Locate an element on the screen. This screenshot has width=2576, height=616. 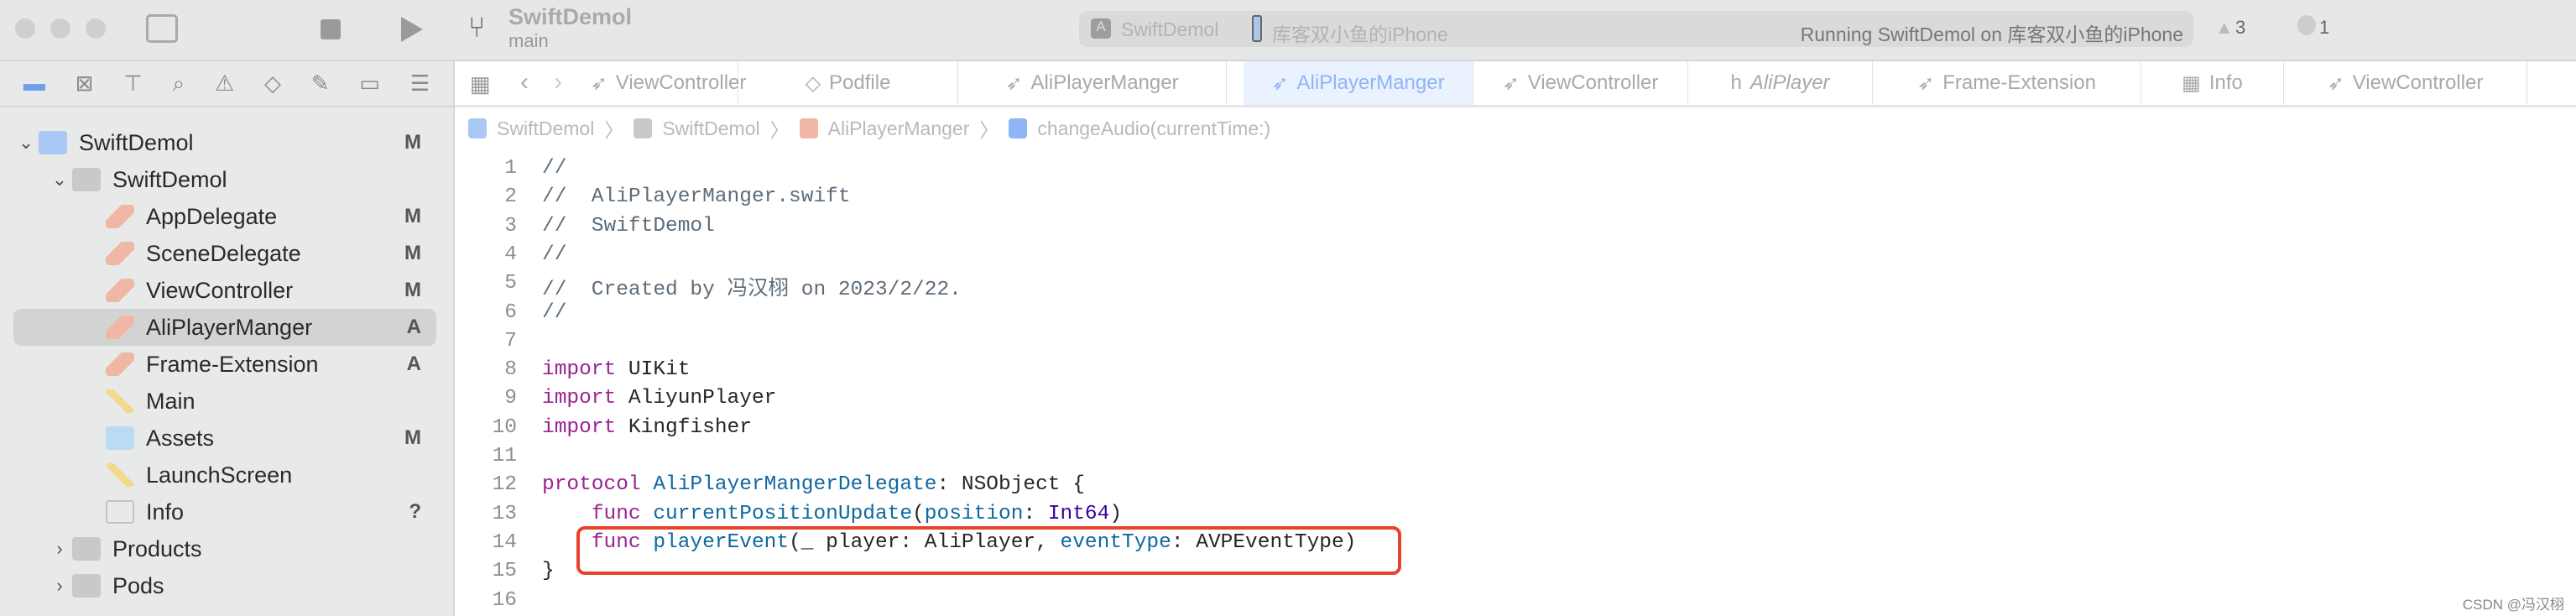
sidebar-item-products: › Products is located at coordinates (224, 548).